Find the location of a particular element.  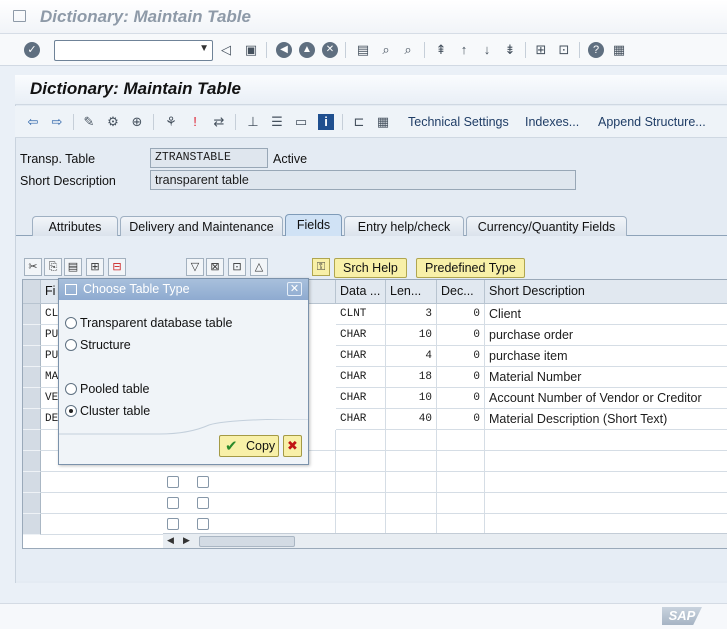

help-icon: ? is located at coordinates (596, 50).